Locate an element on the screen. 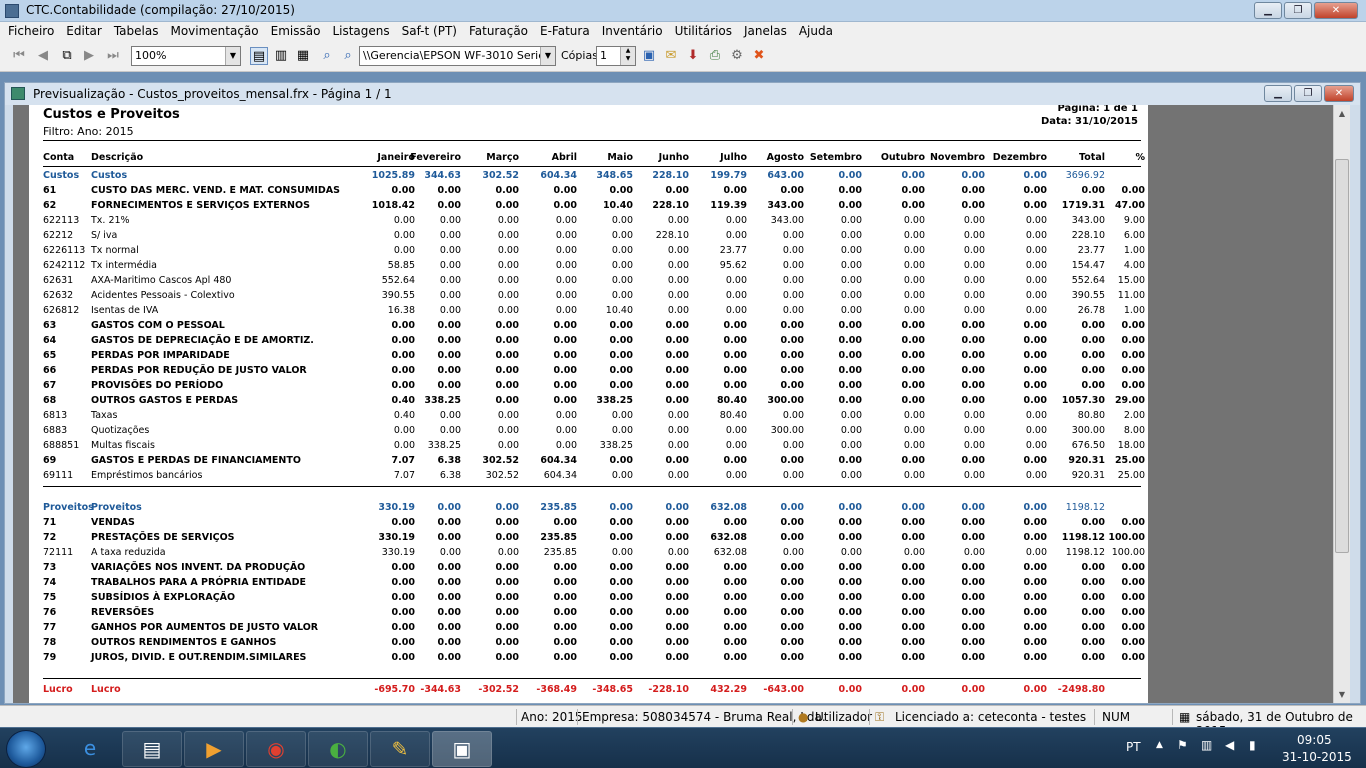 The width and height of the screenshot is (1366, 768). cell: 62632 is located at coordinates (58, 295).